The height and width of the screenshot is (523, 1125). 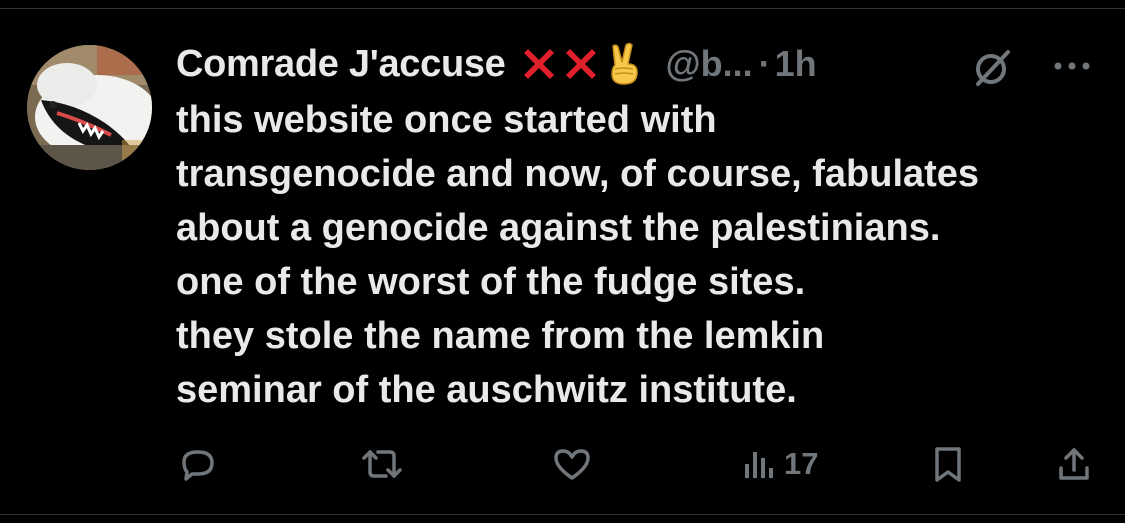 I want to click on more-options-icon, so click(x=1072, y=66).